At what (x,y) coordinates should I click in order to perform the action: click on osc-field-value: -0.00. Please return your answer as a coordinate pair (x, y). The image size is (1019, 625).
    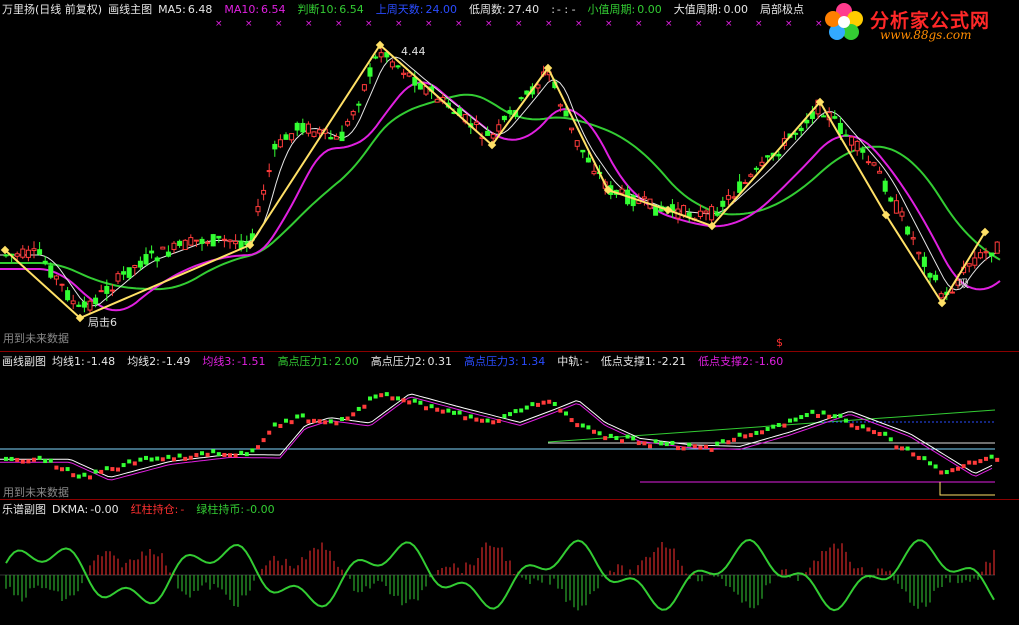
    Looking at the image, I should click on (104, 509).